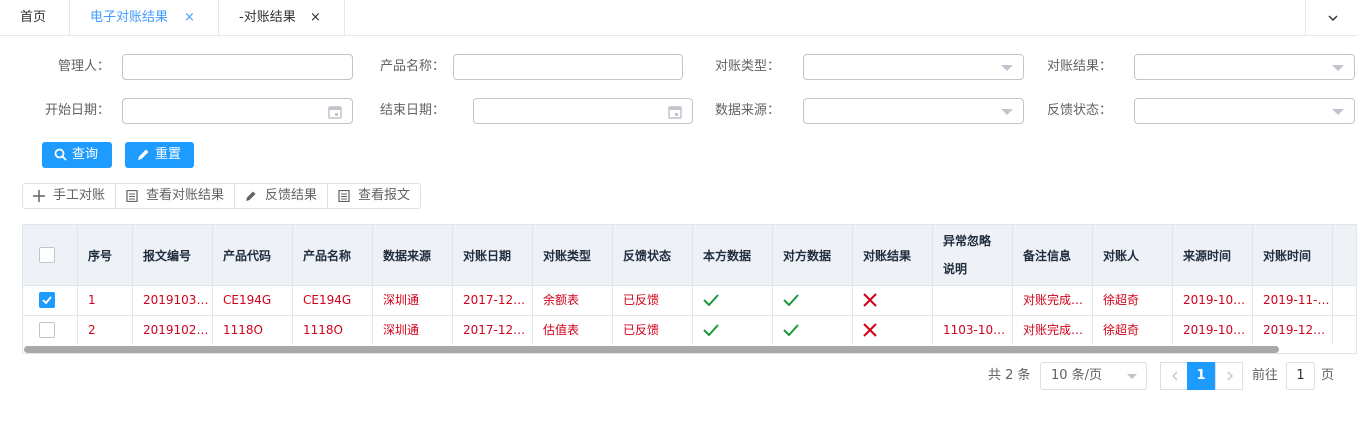  I want to click on manual-recon-button: 手工对账, so click(70, 196).